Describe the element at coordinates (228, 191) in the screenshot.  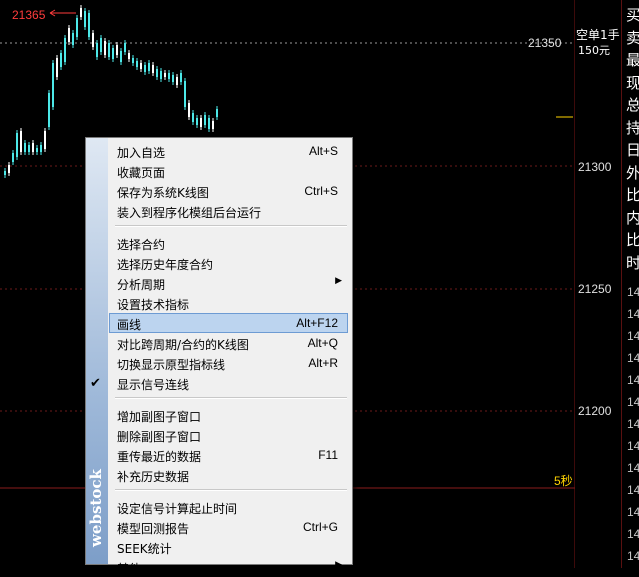
I see `menu-item: 保存为系统K线图 Ctrl+S` at that location.